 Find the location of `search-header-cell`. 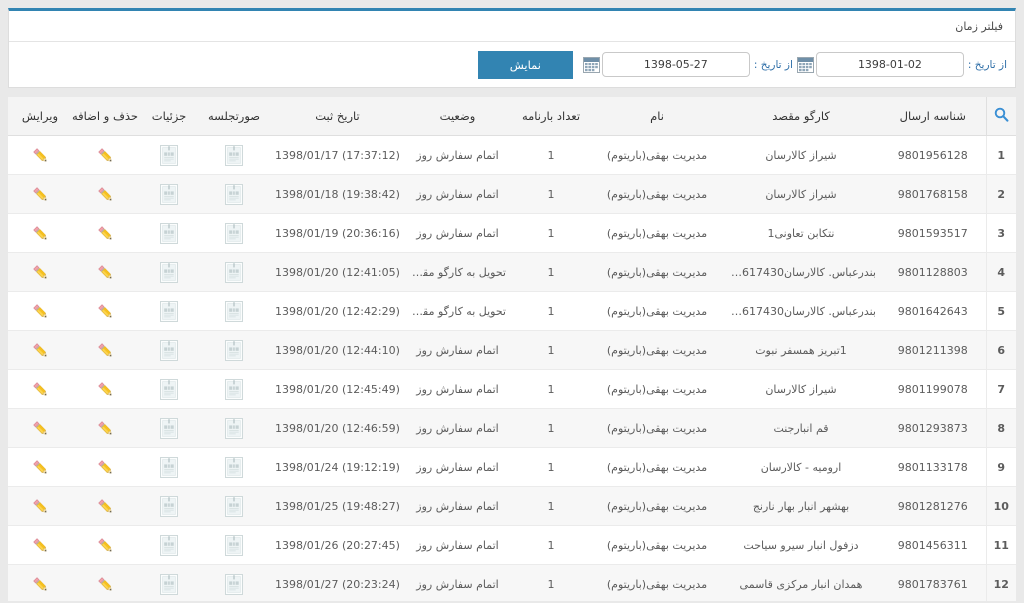

search-header-cell is located at coordinates (1000, 116).